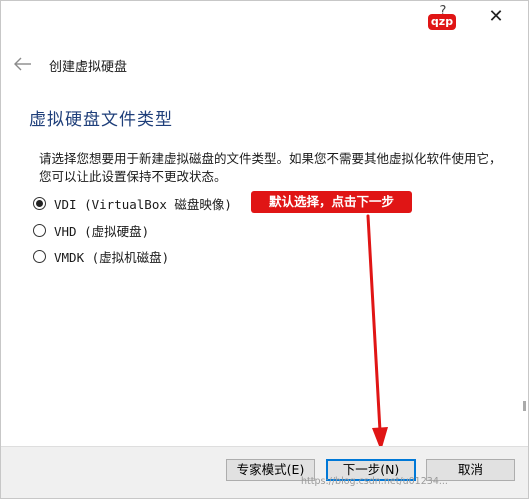  What do you see at coordinates (88, 67) in the screenshot?
I see `dialog-title: 创建虚拟硬盘` at bounding box center [88, 67].